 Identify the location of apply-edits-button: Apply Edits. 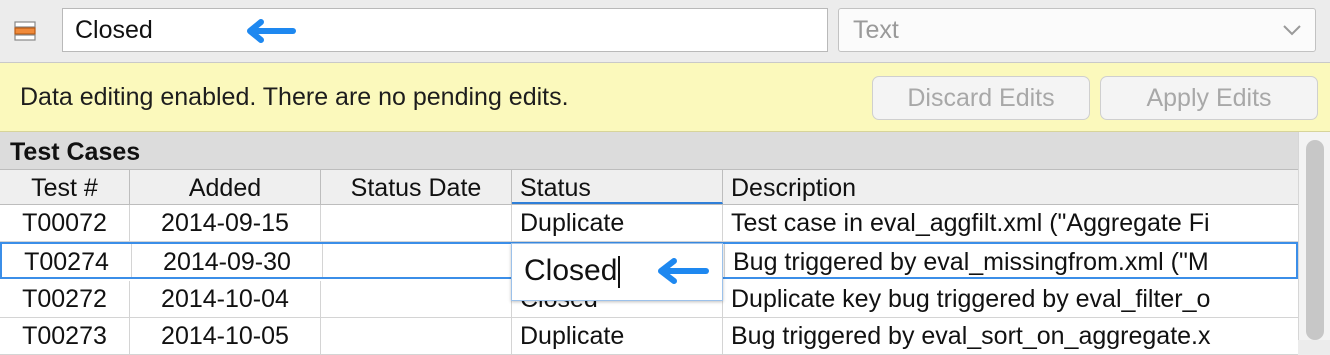
(1209, 98).